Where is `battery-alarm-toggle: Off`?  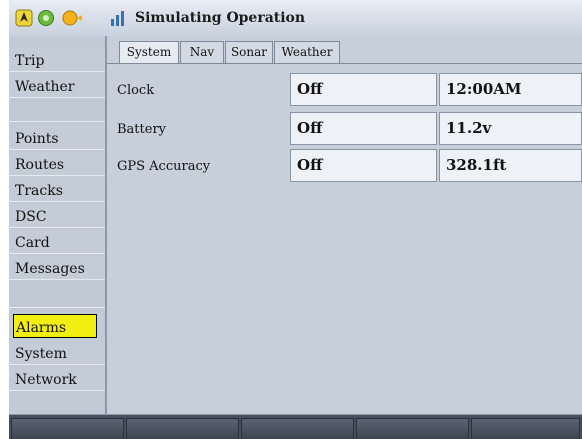
battery-alarm-toggle: Off is located at coordinates (363, 128).